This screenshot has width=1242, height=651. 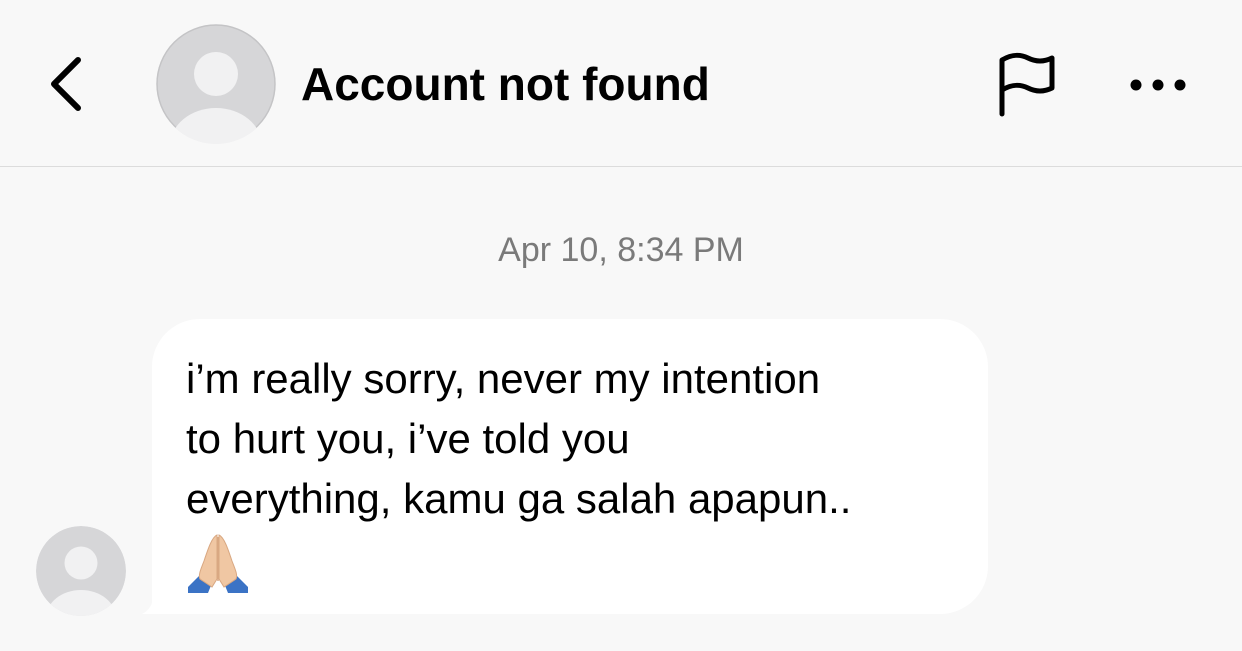 I want to click on more-horizontal-icon, so click(x=1158, y=85).